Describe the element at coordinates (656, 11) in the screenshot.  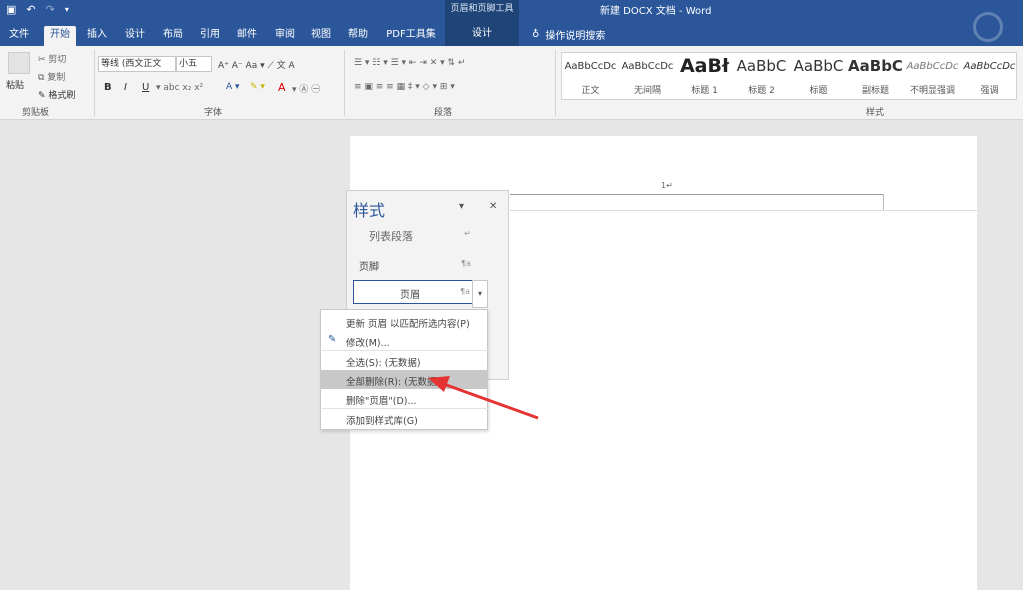
I see `window-title: 新建 DOCX 文档 - Word` at that location.